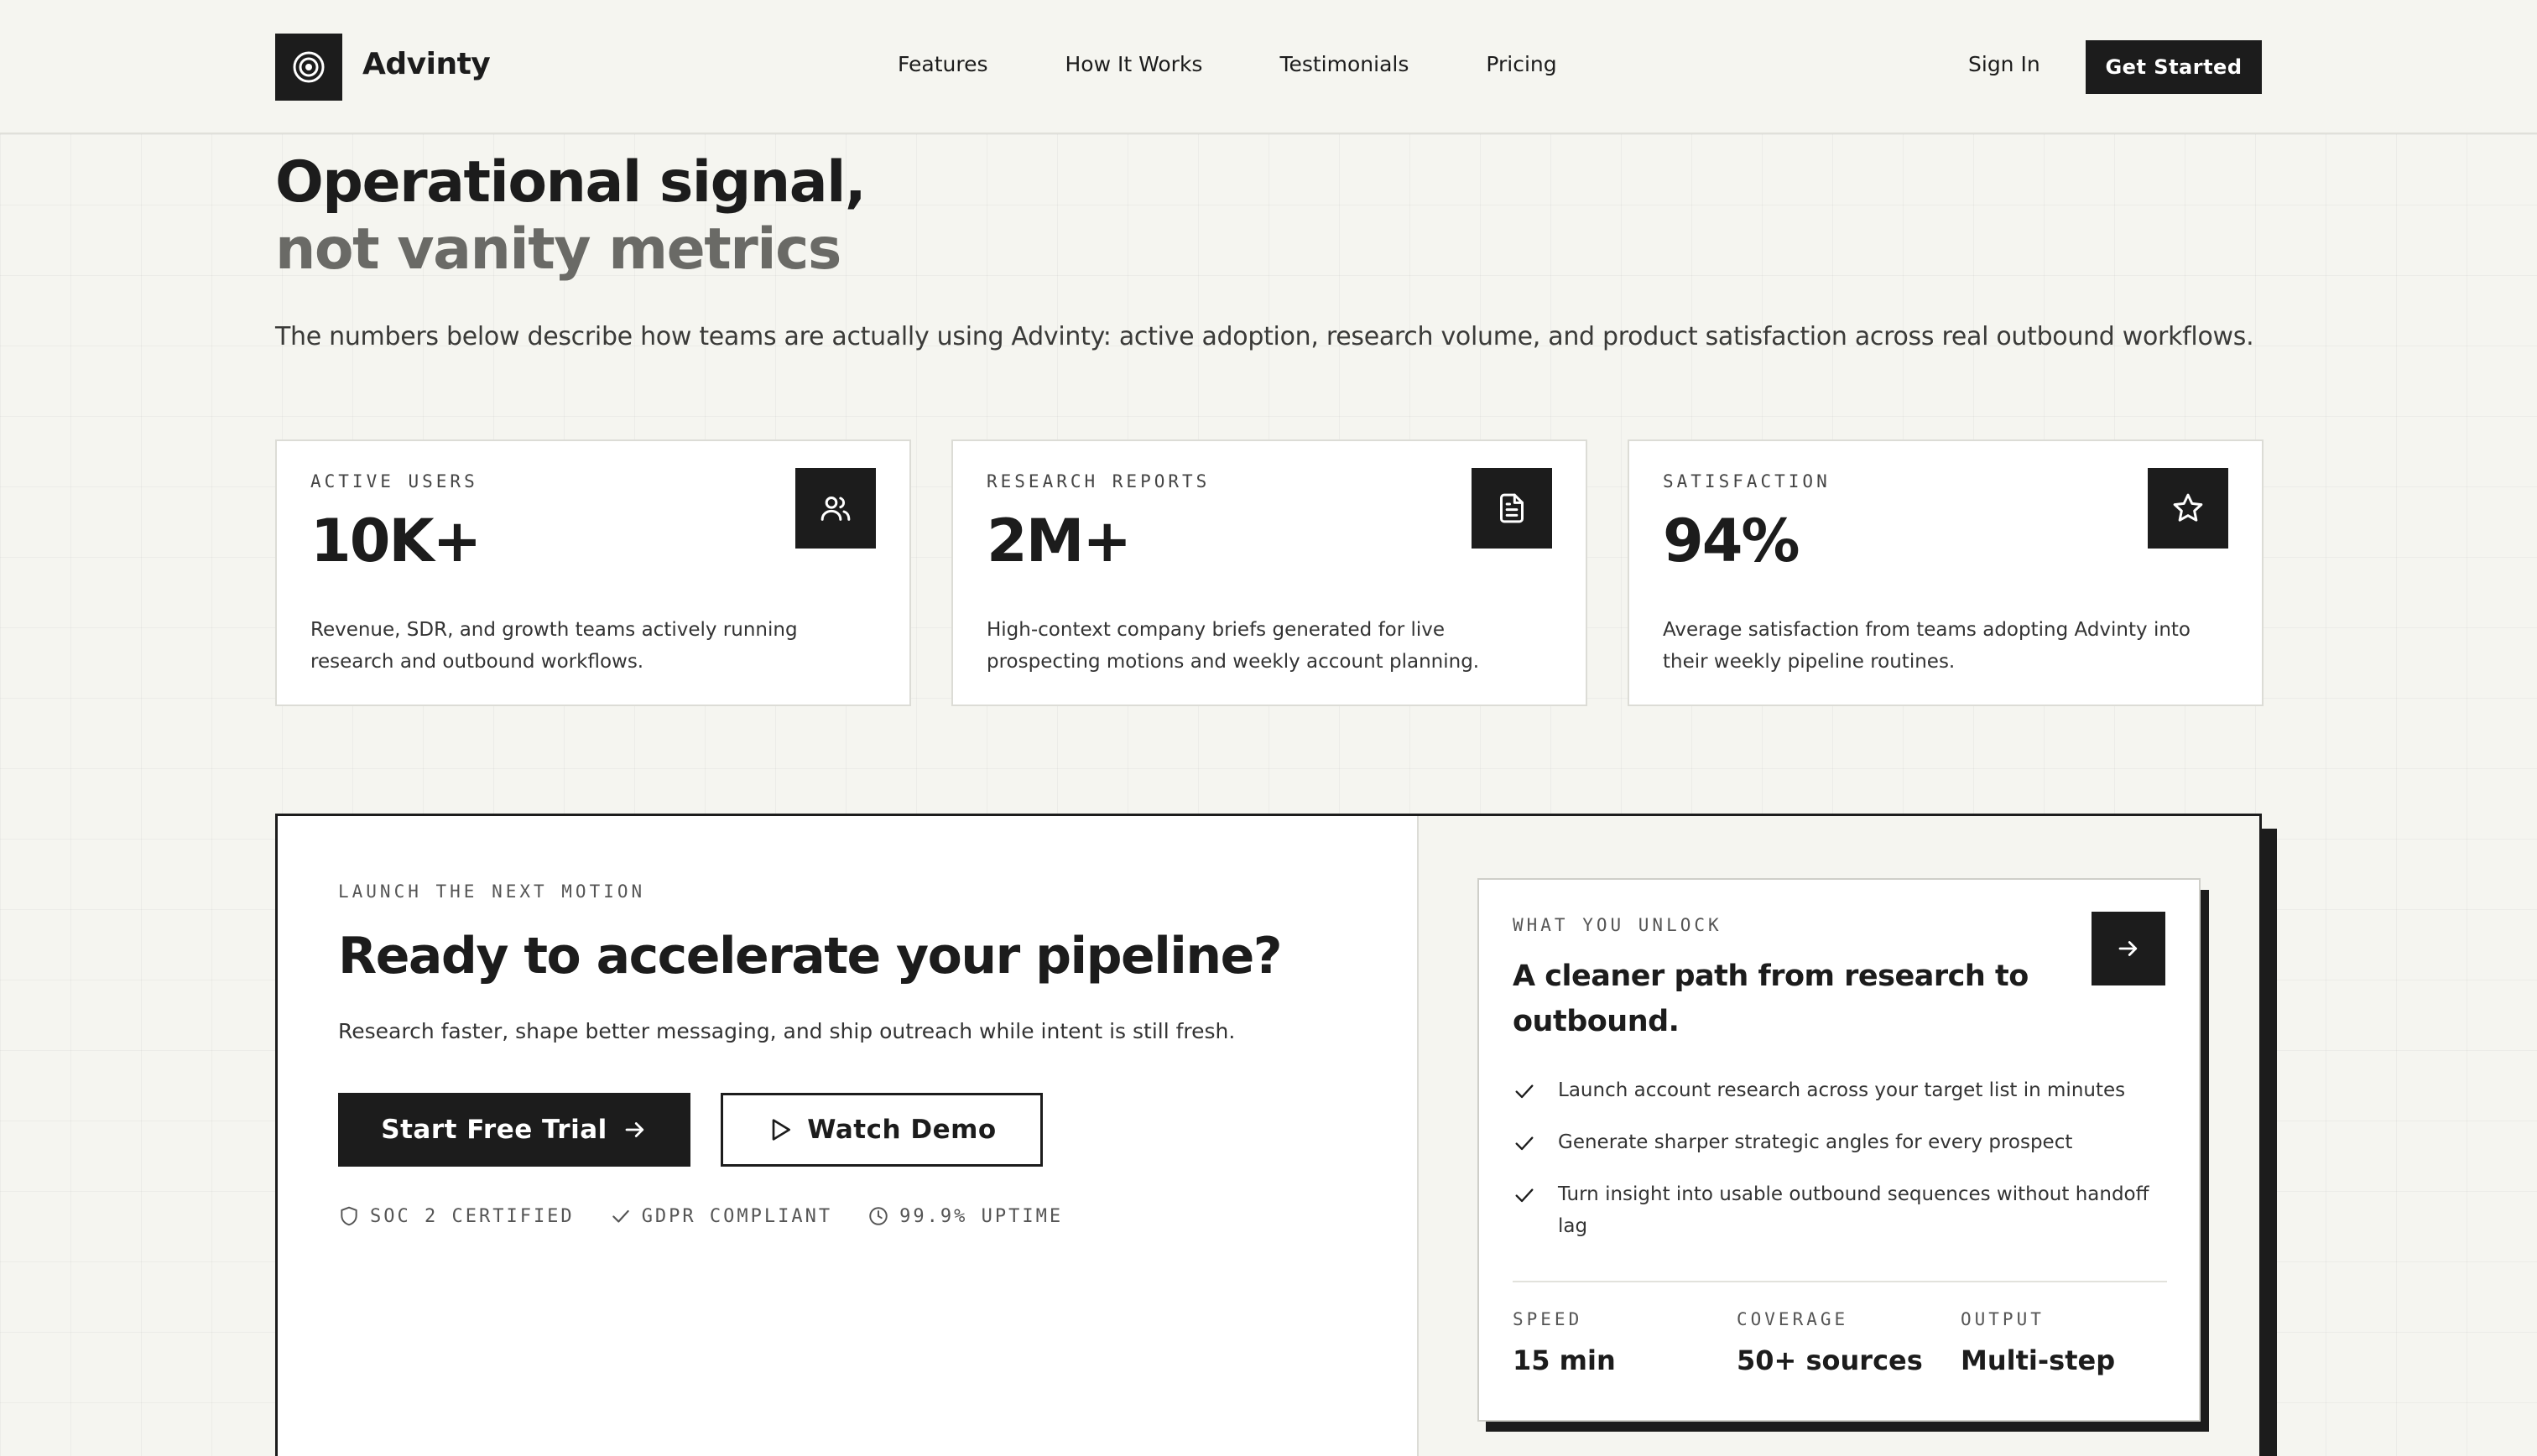 The width and height of the screenshot is (2537, 1456). What do you see at coordinates (492, 891) in the screenshot?
I see `cta-eyebrow: LAUNCH THE NEXT MOTION` at bounding box center [492, 891].